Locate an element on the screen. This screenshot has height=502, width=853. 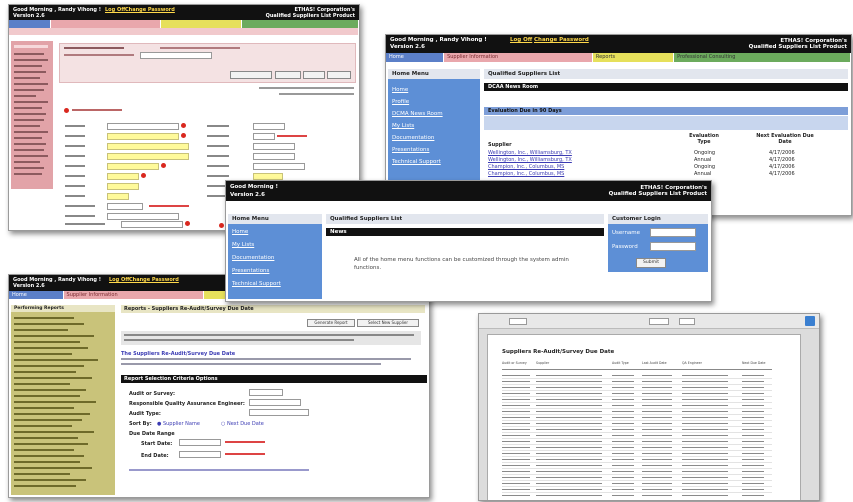
menu-supplier is located at coordinates (106, 24).